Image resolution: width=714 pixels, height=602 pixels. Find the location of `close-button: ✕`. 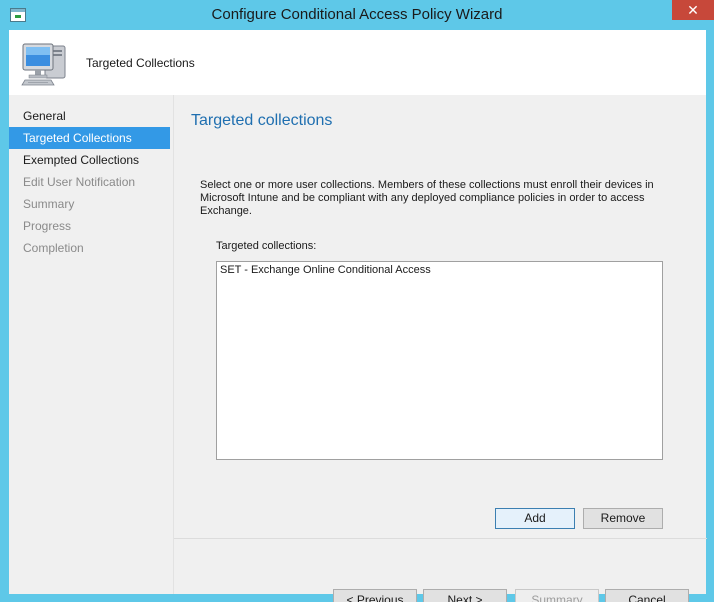

close-button: ✕ is located at coordinates (693, 10).